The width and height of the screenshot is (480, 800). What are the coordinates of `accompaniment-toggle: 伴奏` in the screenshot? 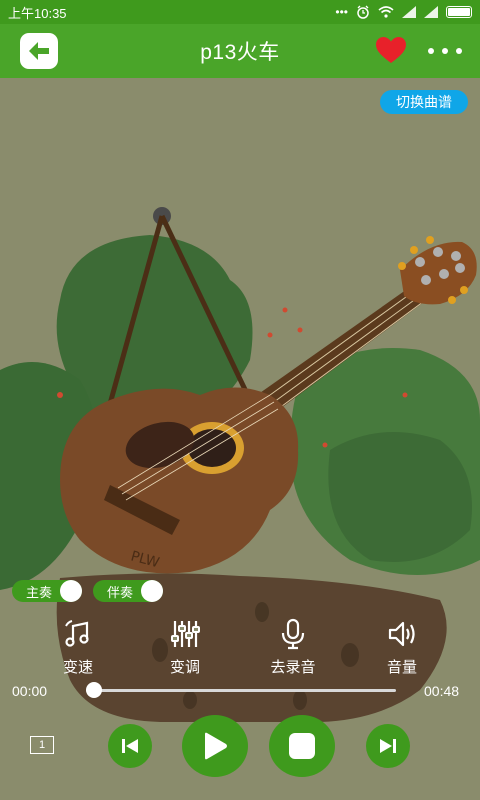 It's located at (128, 591).